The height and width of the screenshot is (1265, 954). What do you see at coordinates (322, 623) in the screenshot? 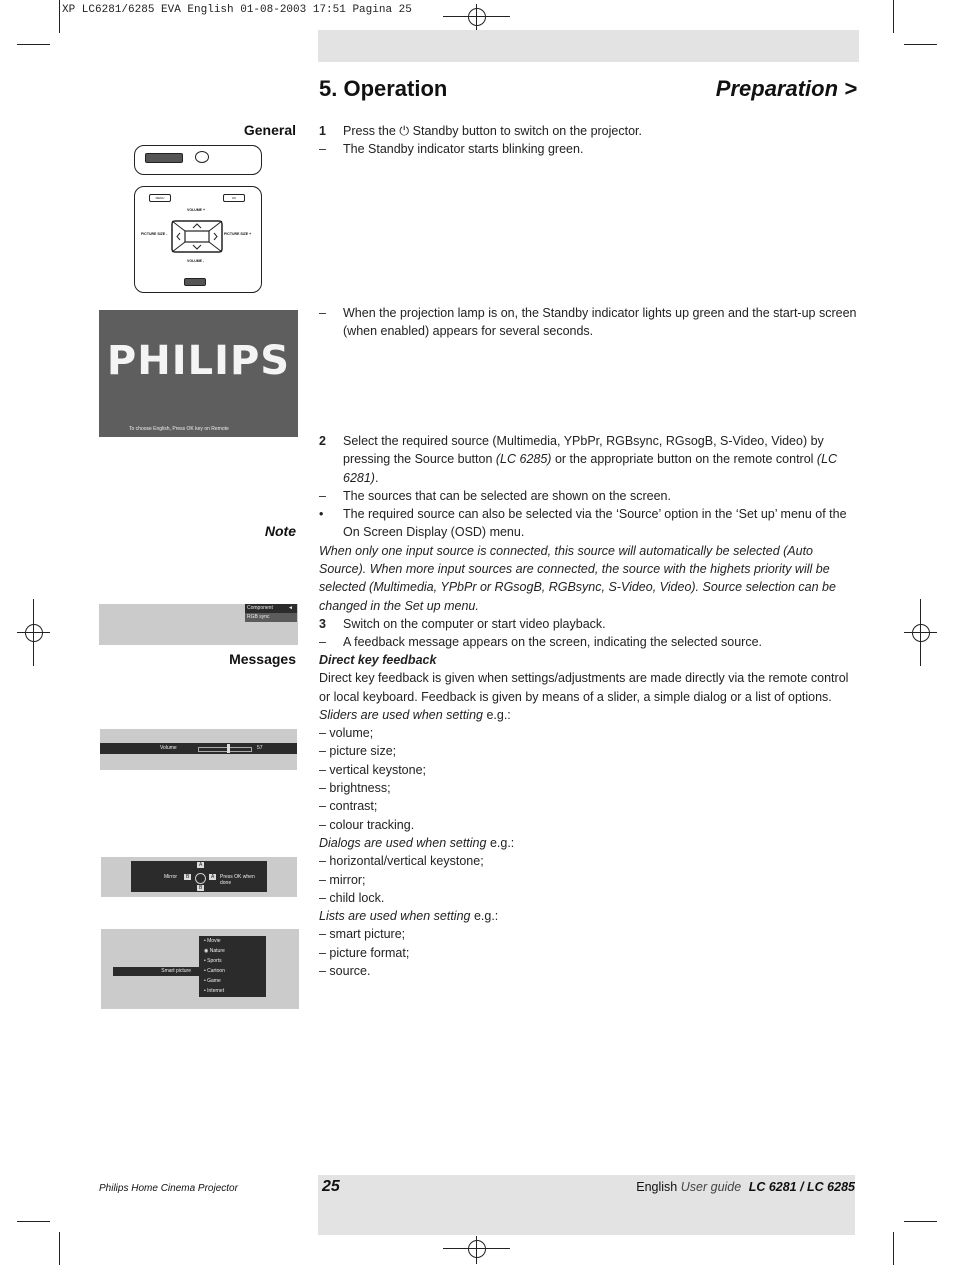
I see `step-number: 3` at bounding box center [322, 623].